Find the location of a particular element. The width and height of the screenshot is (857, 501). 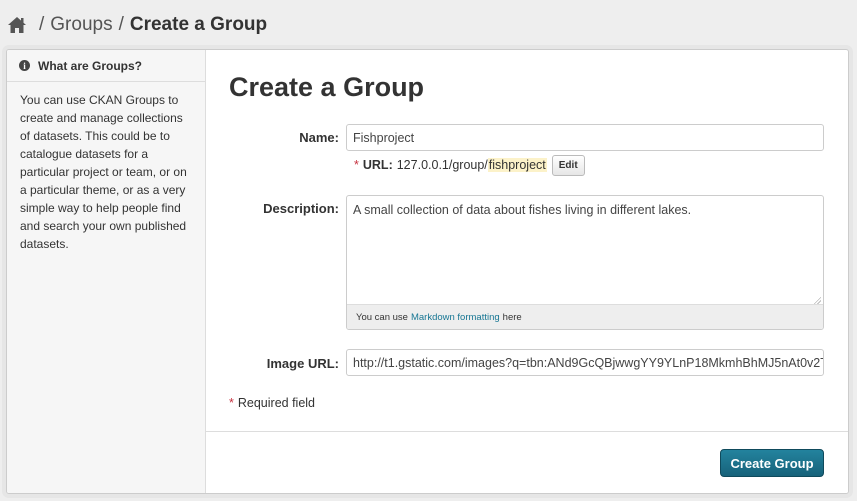

name-label: Name: is located at coordinates (319, 137).